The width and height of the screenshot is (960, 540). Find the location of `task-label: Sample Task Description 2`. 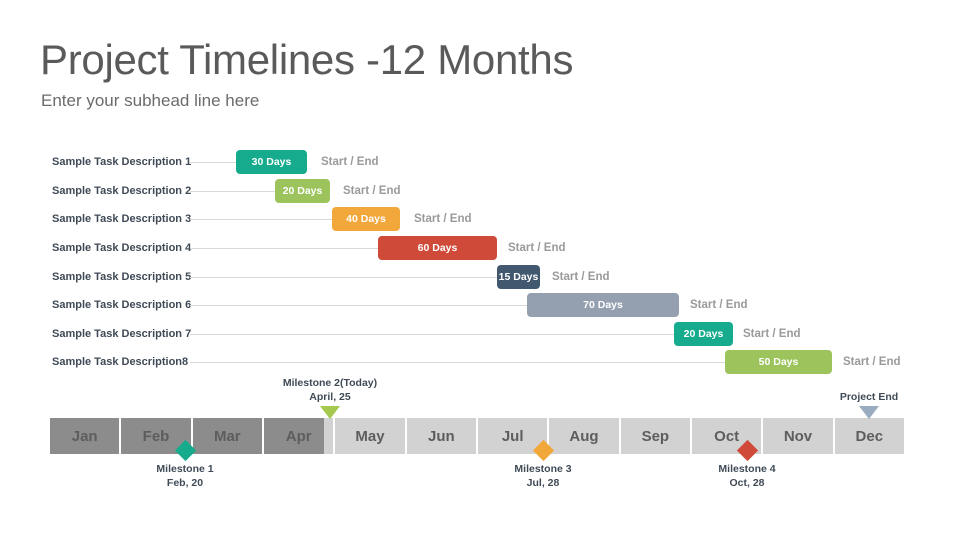

task-label: Sample Task Description 2 is located at coordinates (122, 190).